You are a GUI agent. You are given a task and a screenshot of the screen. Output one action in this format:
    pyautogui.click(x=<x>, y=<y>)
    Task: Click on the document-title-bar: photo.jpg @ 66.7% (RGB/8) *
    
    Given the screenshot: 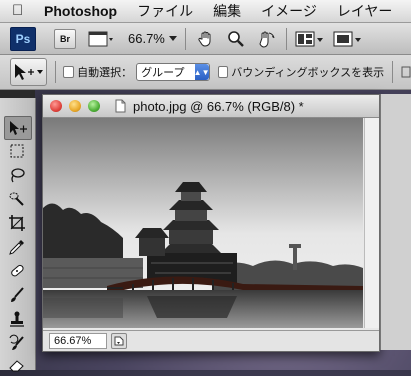 What is the action you would take?
    pyautogui.click(x=211, y=106)
    